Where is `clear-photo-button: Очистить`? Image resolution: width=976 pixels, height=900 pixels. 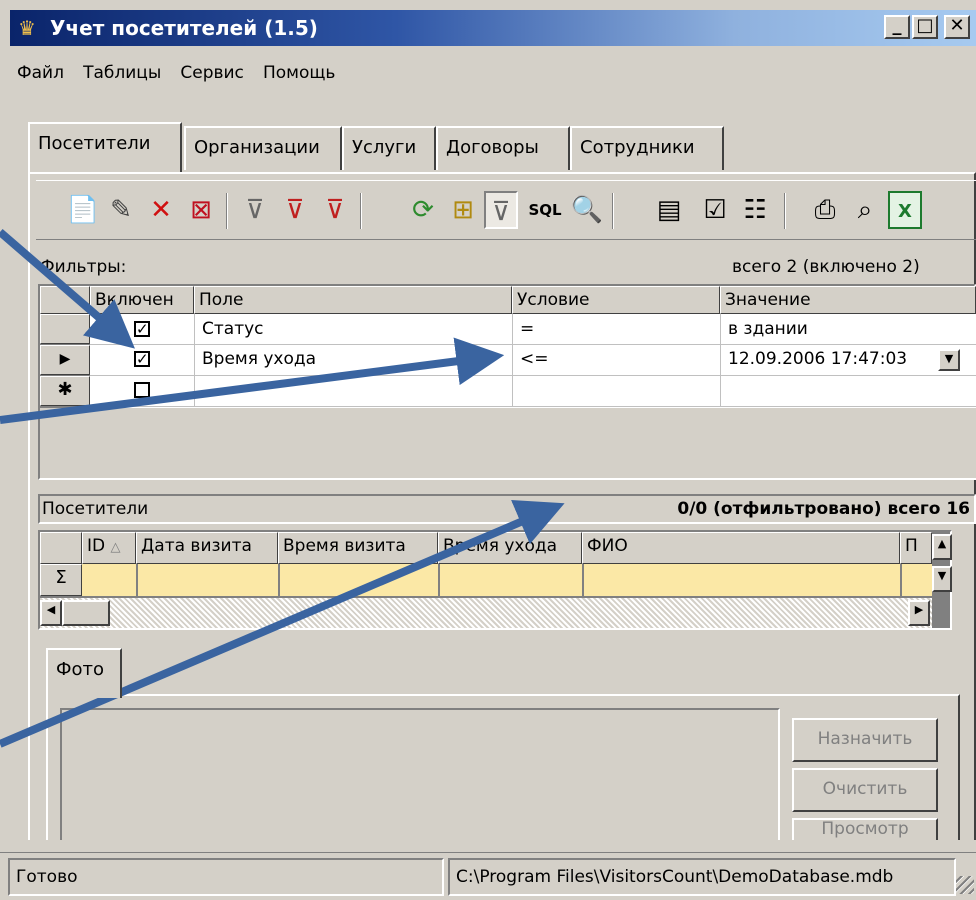 clear-photo-button: Очистить is located at coordinates (865, 790).